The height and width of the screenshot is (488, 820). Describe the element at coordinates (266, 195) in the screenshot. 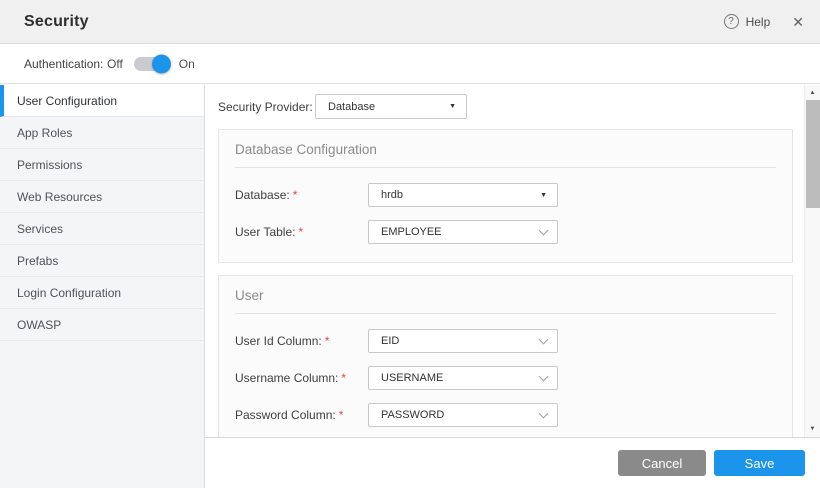

I see `database-label: Database: *` at that location.